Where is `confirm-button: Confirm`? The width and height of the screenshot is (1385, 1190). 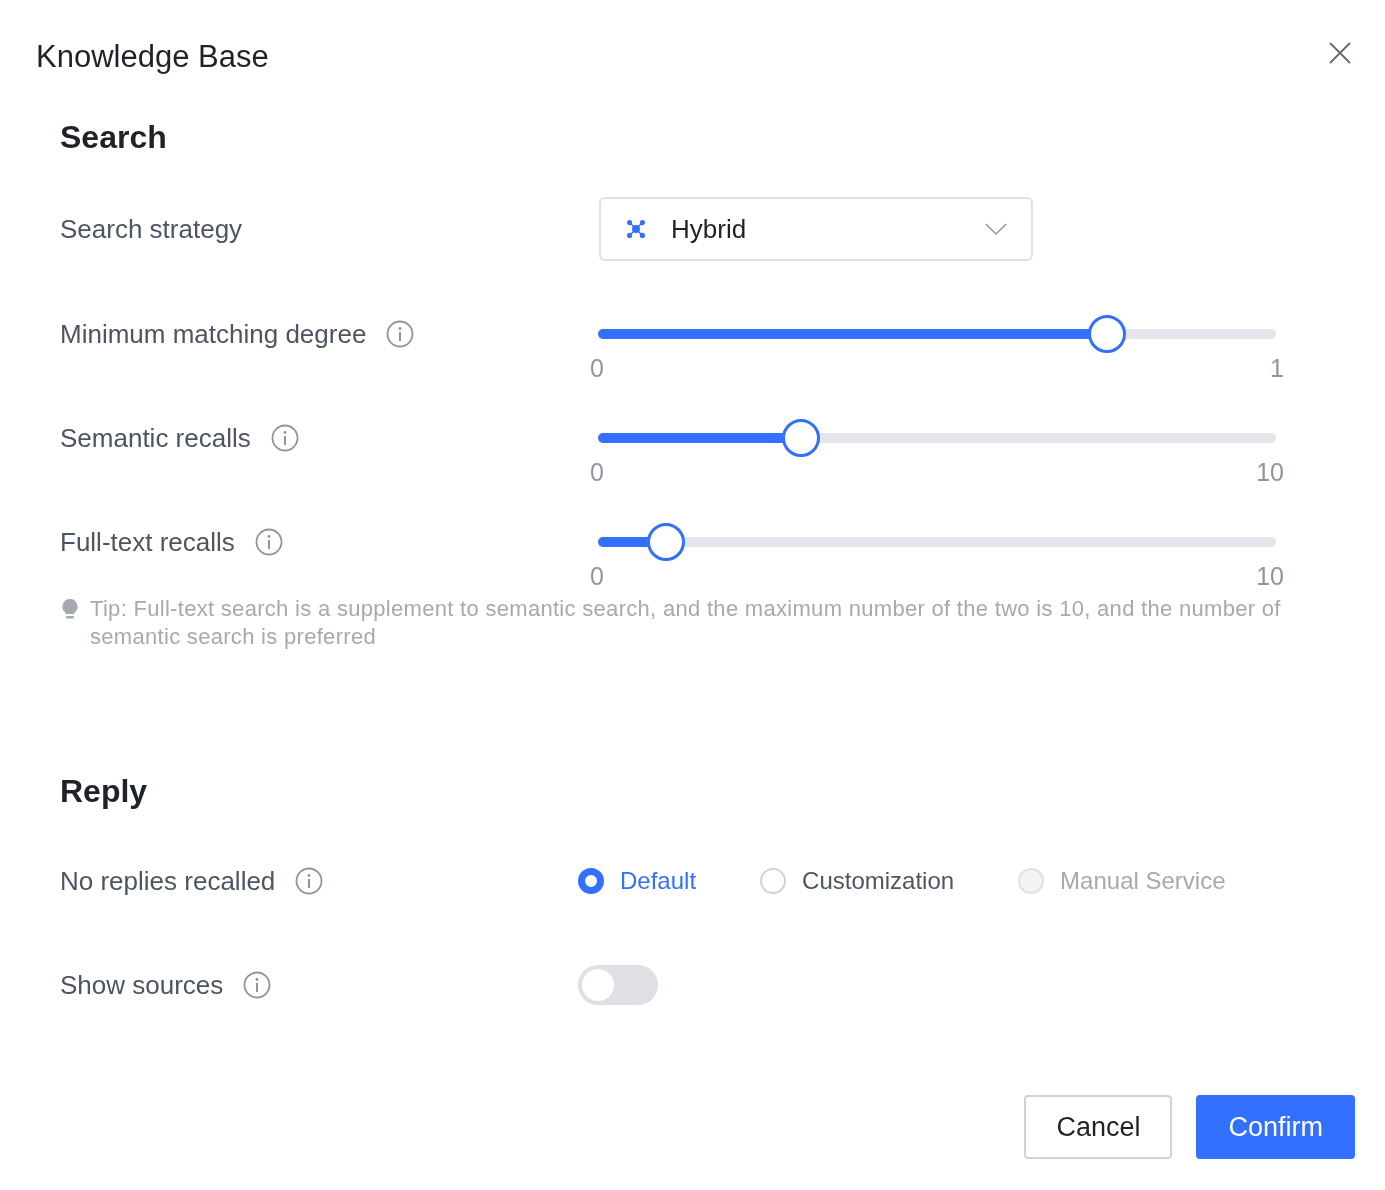 confirm-button: Confirm is located at coordinates (1275, 1127).